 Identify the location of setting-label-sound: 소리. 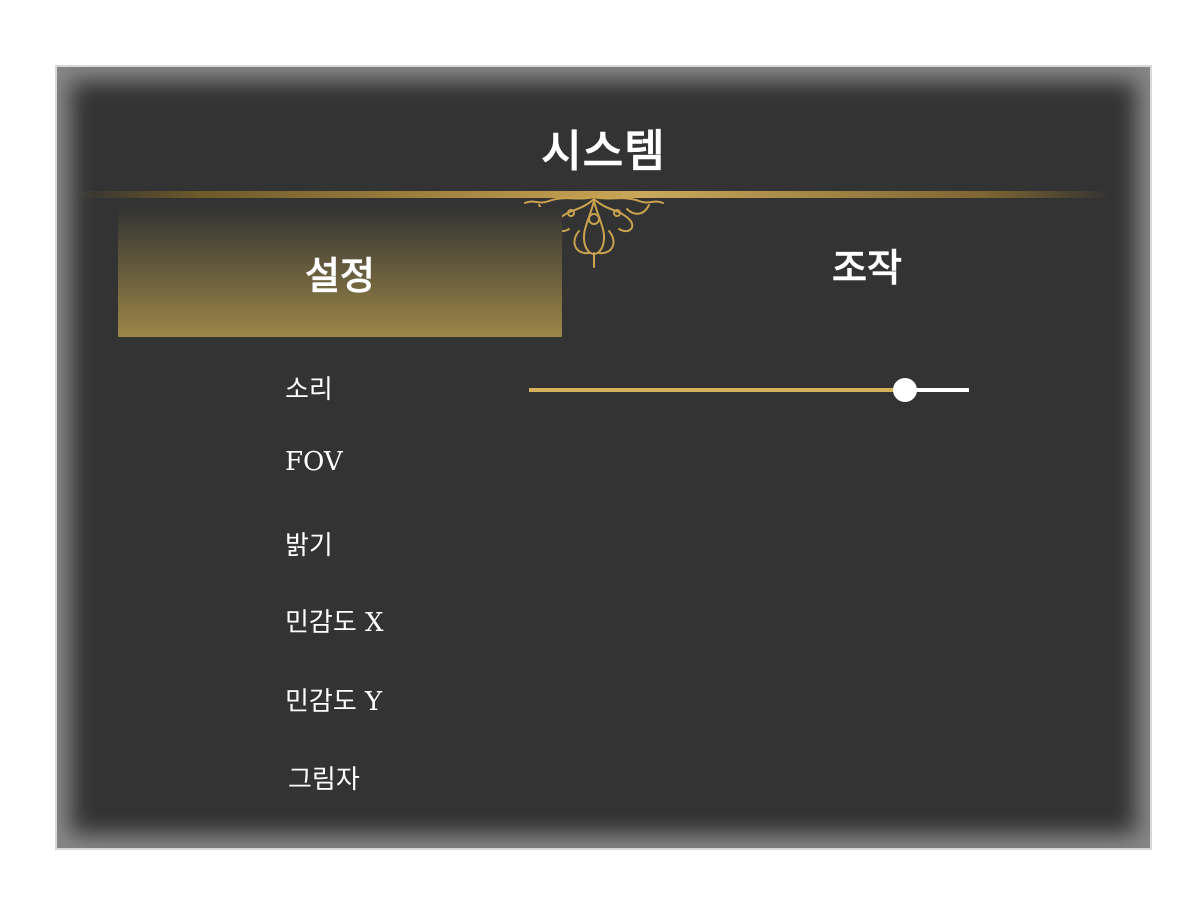
(309, 387).